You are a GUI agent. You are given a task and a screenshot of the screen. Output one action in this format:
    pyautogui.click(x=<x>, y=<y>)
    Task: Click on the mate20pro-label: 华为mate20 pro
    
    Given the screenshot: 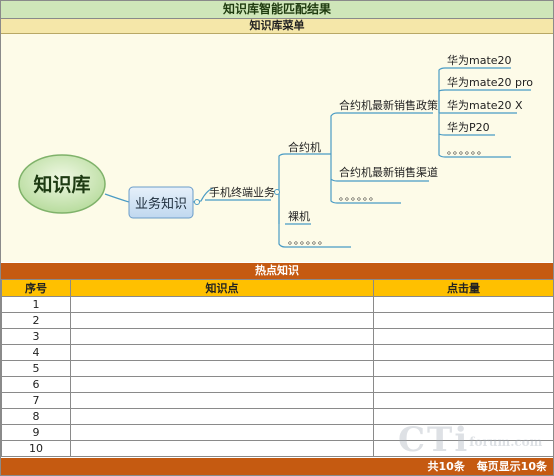 What is the action you would take?
    pyautogui.click(x=490, y=82)
    